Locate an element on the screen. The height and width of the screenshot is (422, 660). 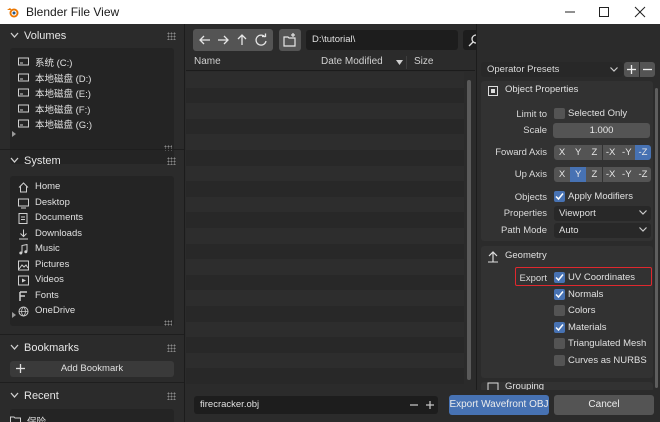
column-divider is located at coordinates (406, 62).